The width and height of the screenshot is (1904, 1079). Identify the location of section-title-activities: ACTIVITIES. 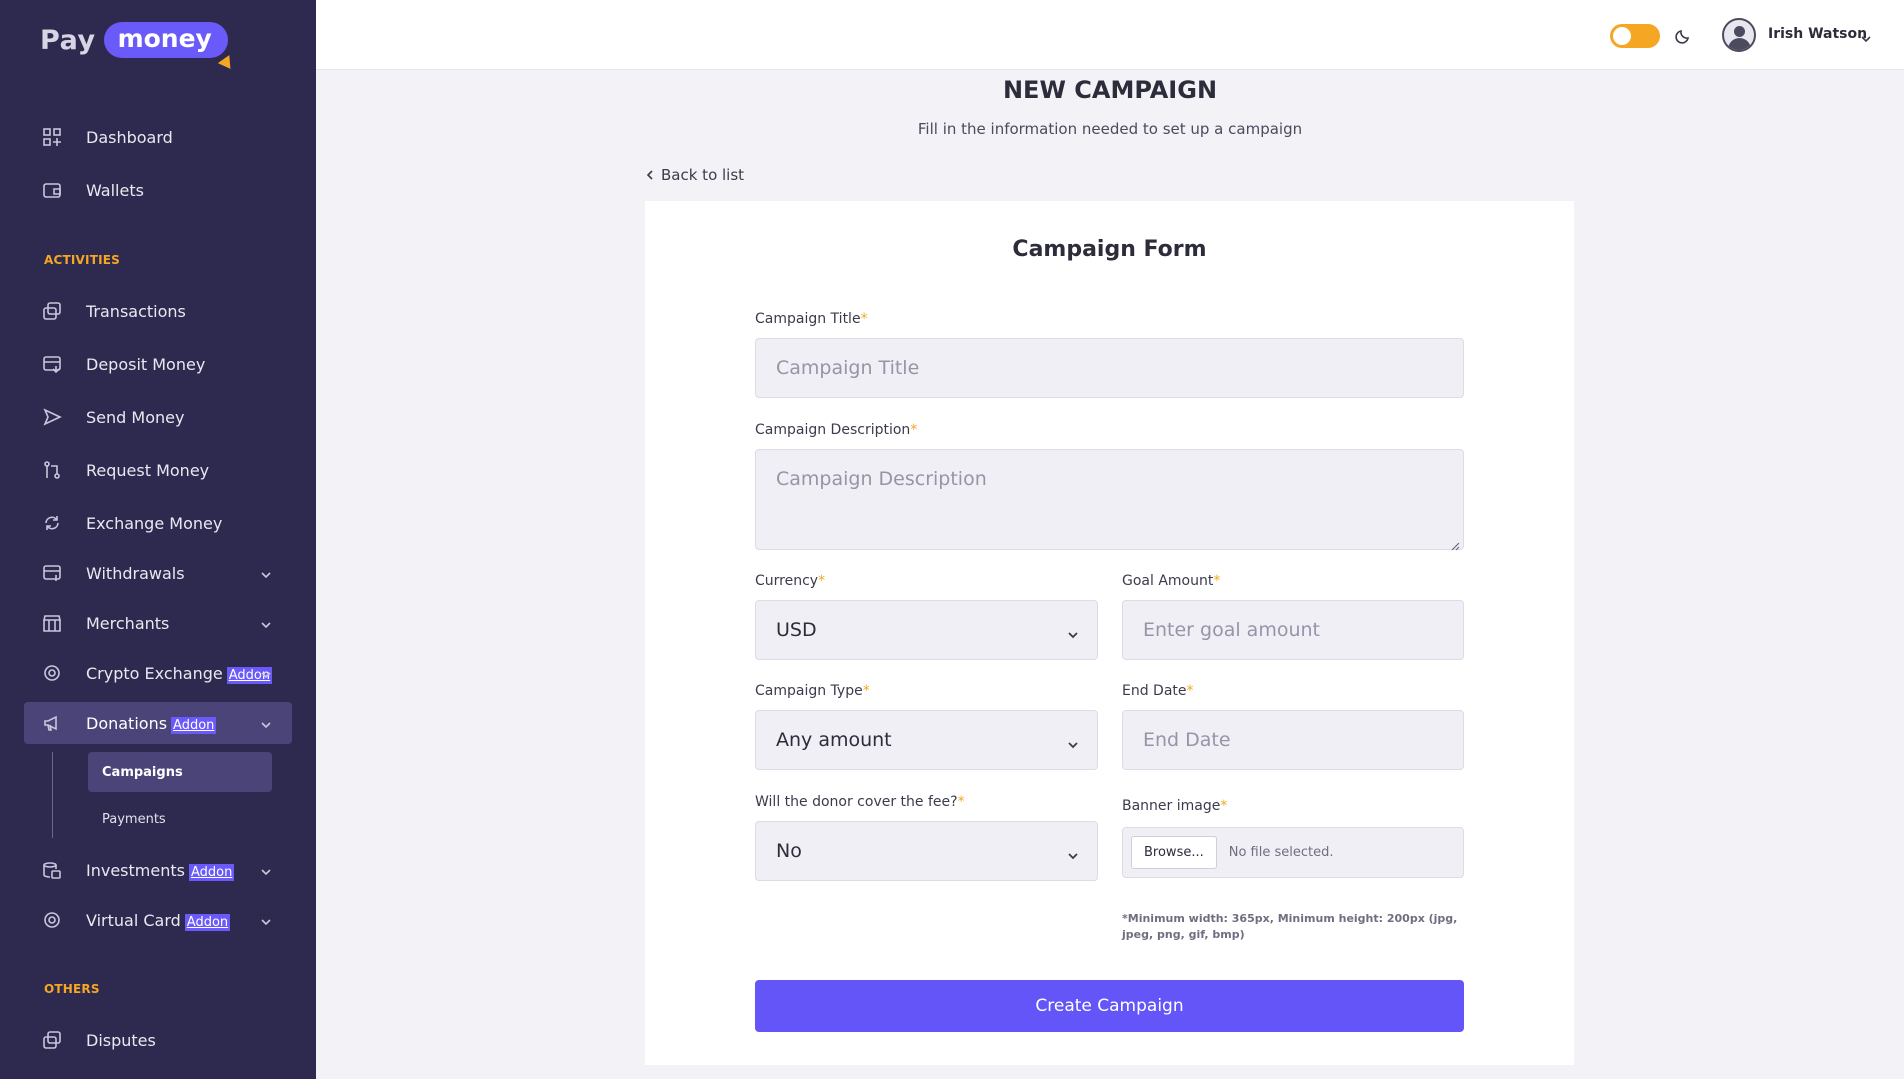
(82, 260).